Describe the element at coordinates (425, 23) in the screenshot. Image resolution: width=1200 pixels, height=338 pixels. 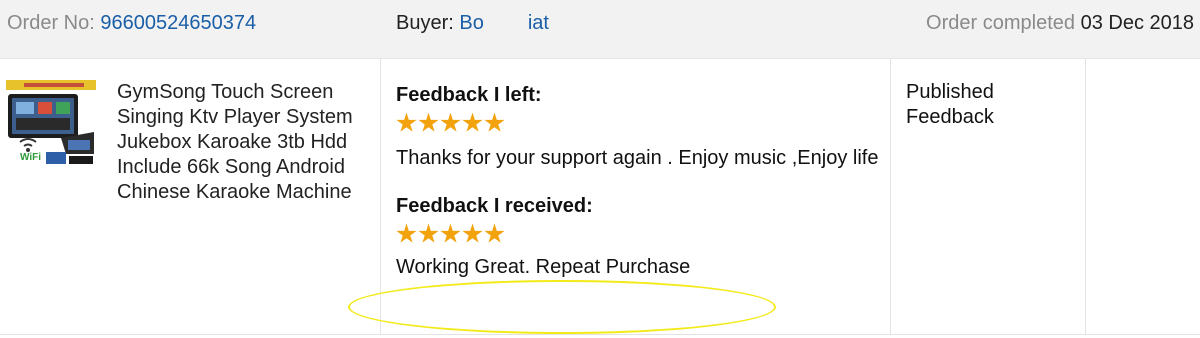
I see `buyer-label: Buyer:` at that location.